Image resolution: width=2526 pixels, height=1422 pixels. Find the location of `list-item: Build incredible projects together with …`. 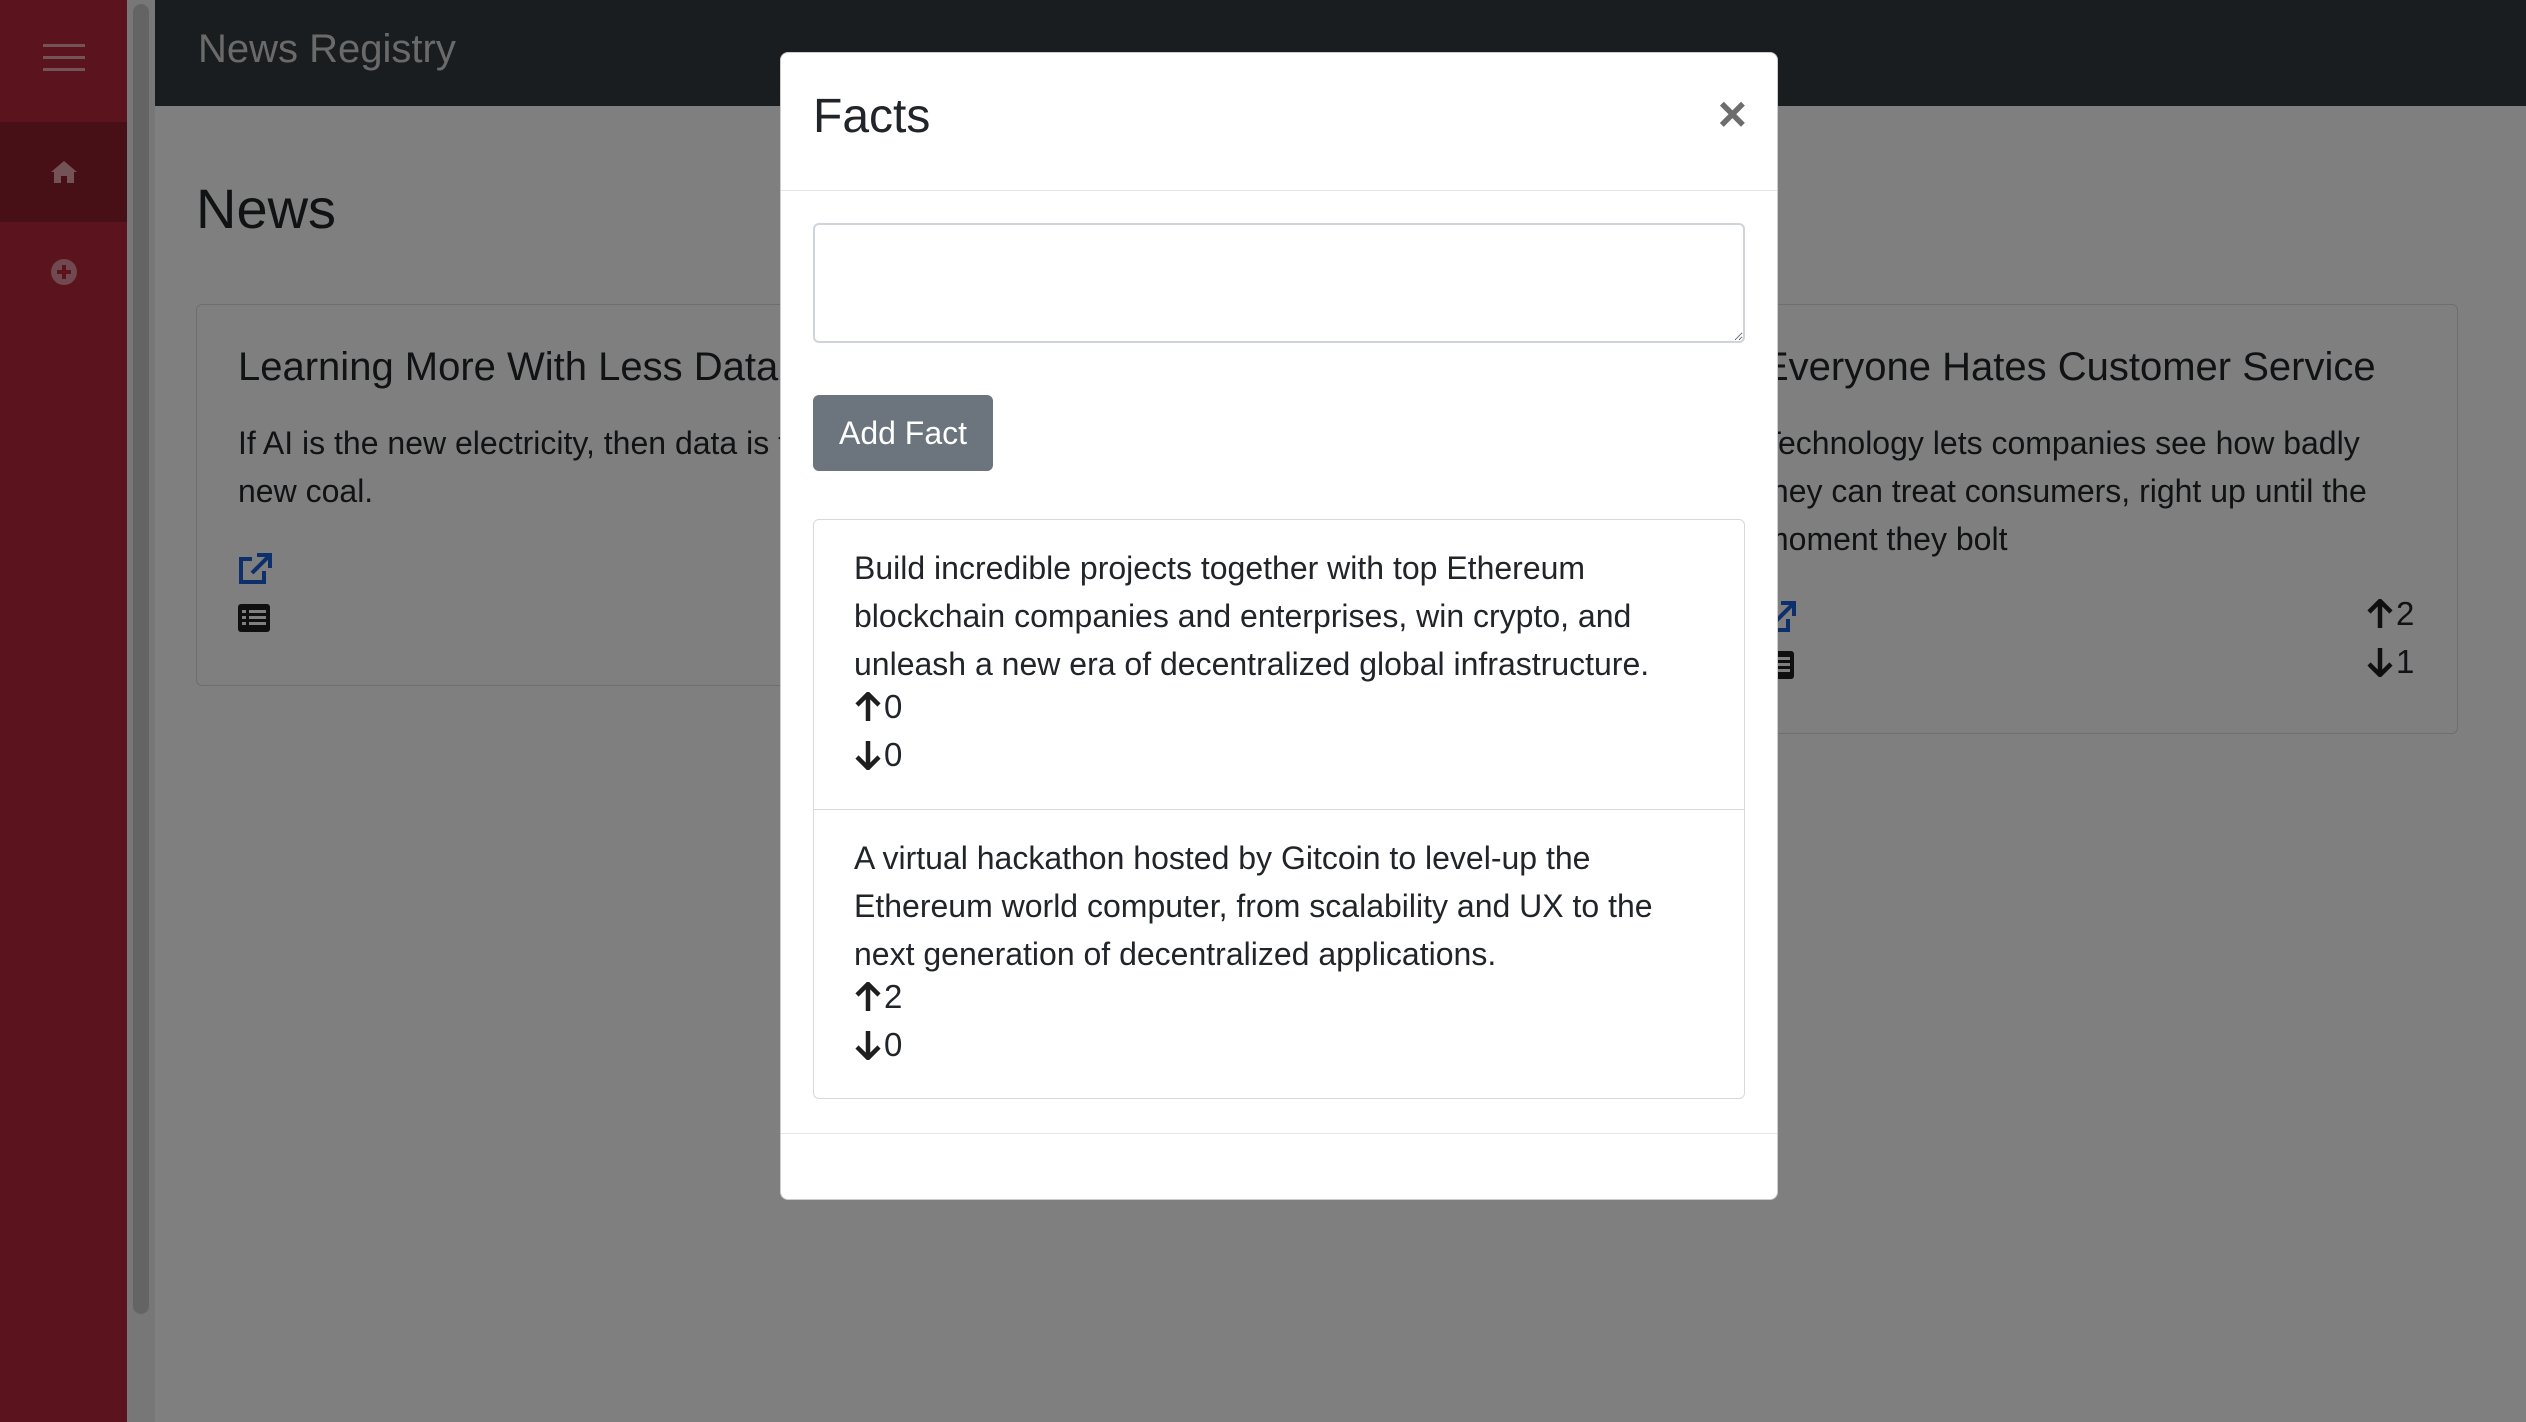

list-item: Build incredible projects together with … is located at coordinates (1279, 664).